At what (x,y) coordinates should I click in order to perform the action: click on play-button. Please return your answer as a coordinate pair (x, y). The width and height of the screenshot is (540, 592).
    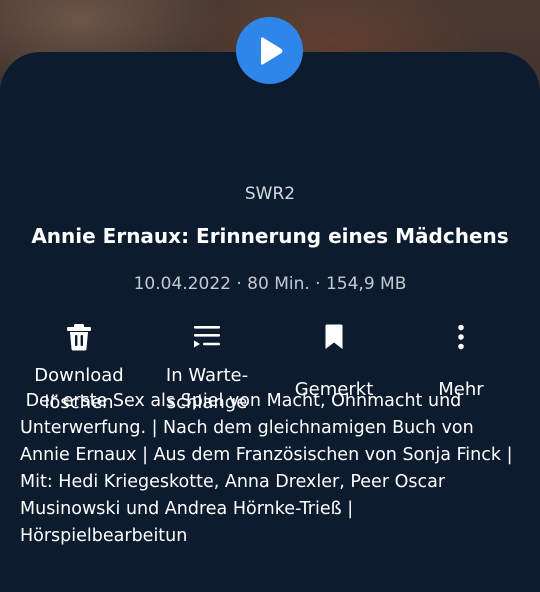
    Looking at the image, I should click on (269, 50).